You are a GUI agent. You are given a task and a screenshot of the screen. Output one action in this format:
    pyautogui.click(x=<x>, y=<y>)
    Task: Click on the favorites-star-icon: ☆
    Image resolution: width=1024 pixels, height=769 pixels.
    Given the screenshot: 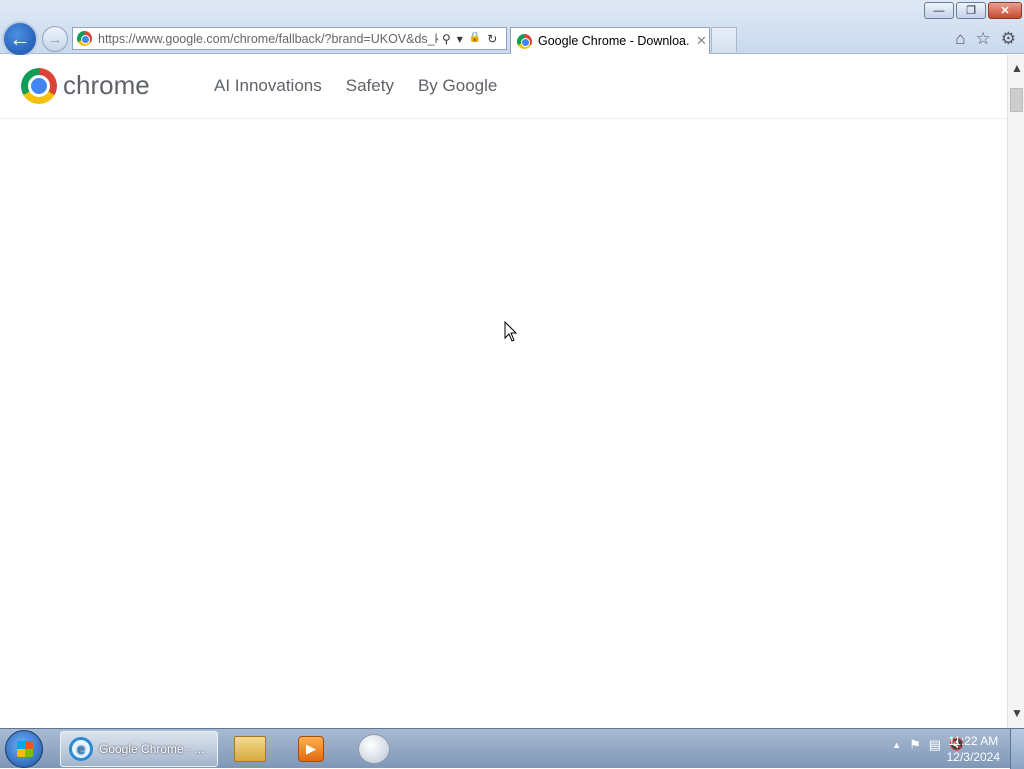 What is the action you would take?
    pyautogui.click(x=983, y=39)
    